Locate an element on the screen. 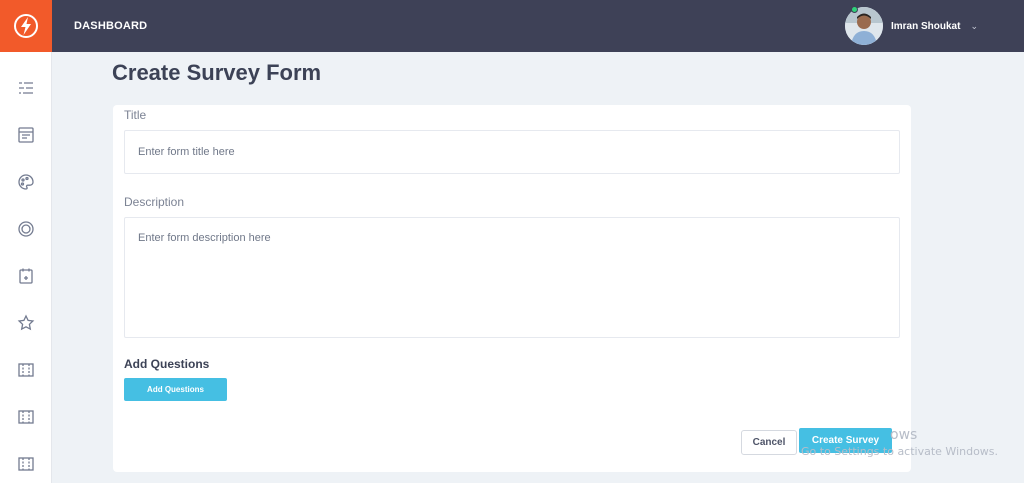 Image resolution: width=1024 pixels, height=483 pixels. chevron-down-icon: ⌄ is located at coordinates (974, 26).